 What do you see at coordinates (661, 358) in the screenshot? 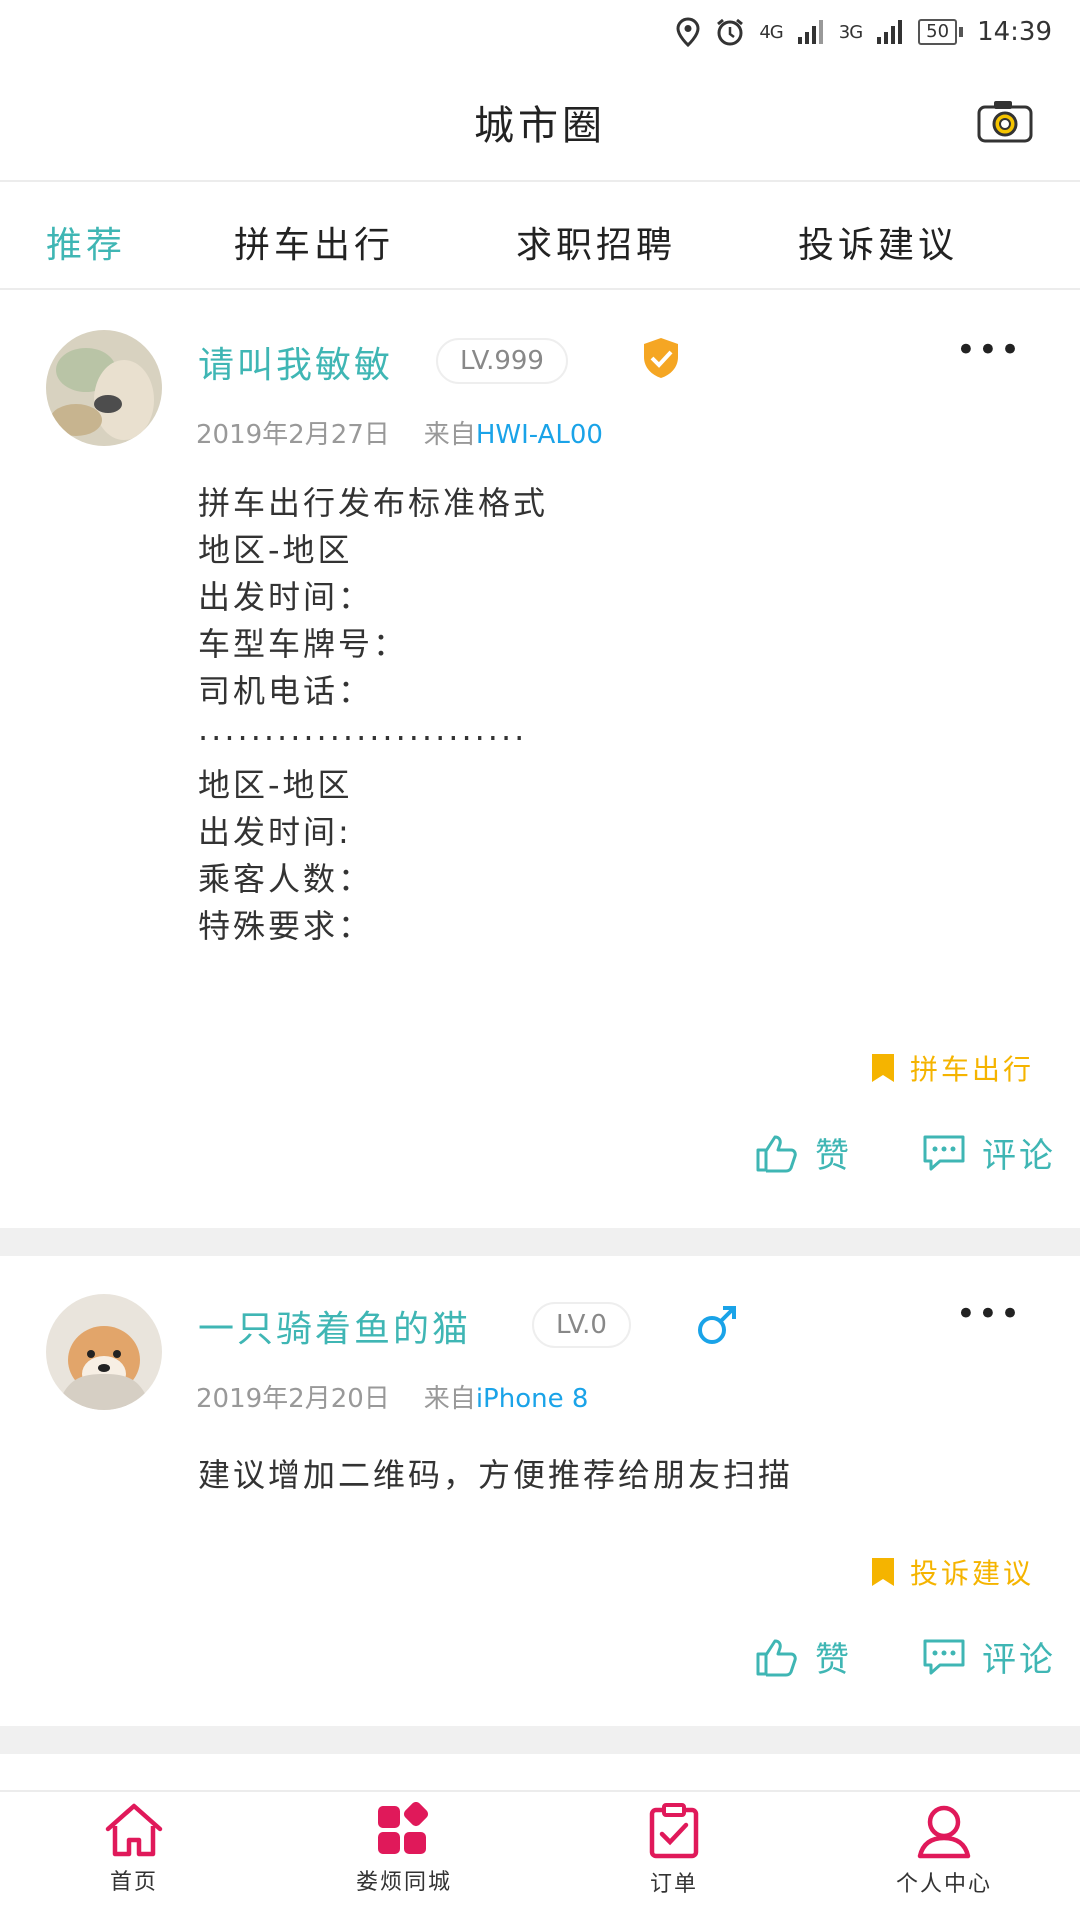
I see `shield-check-icon` at bounding box center [661, 358].